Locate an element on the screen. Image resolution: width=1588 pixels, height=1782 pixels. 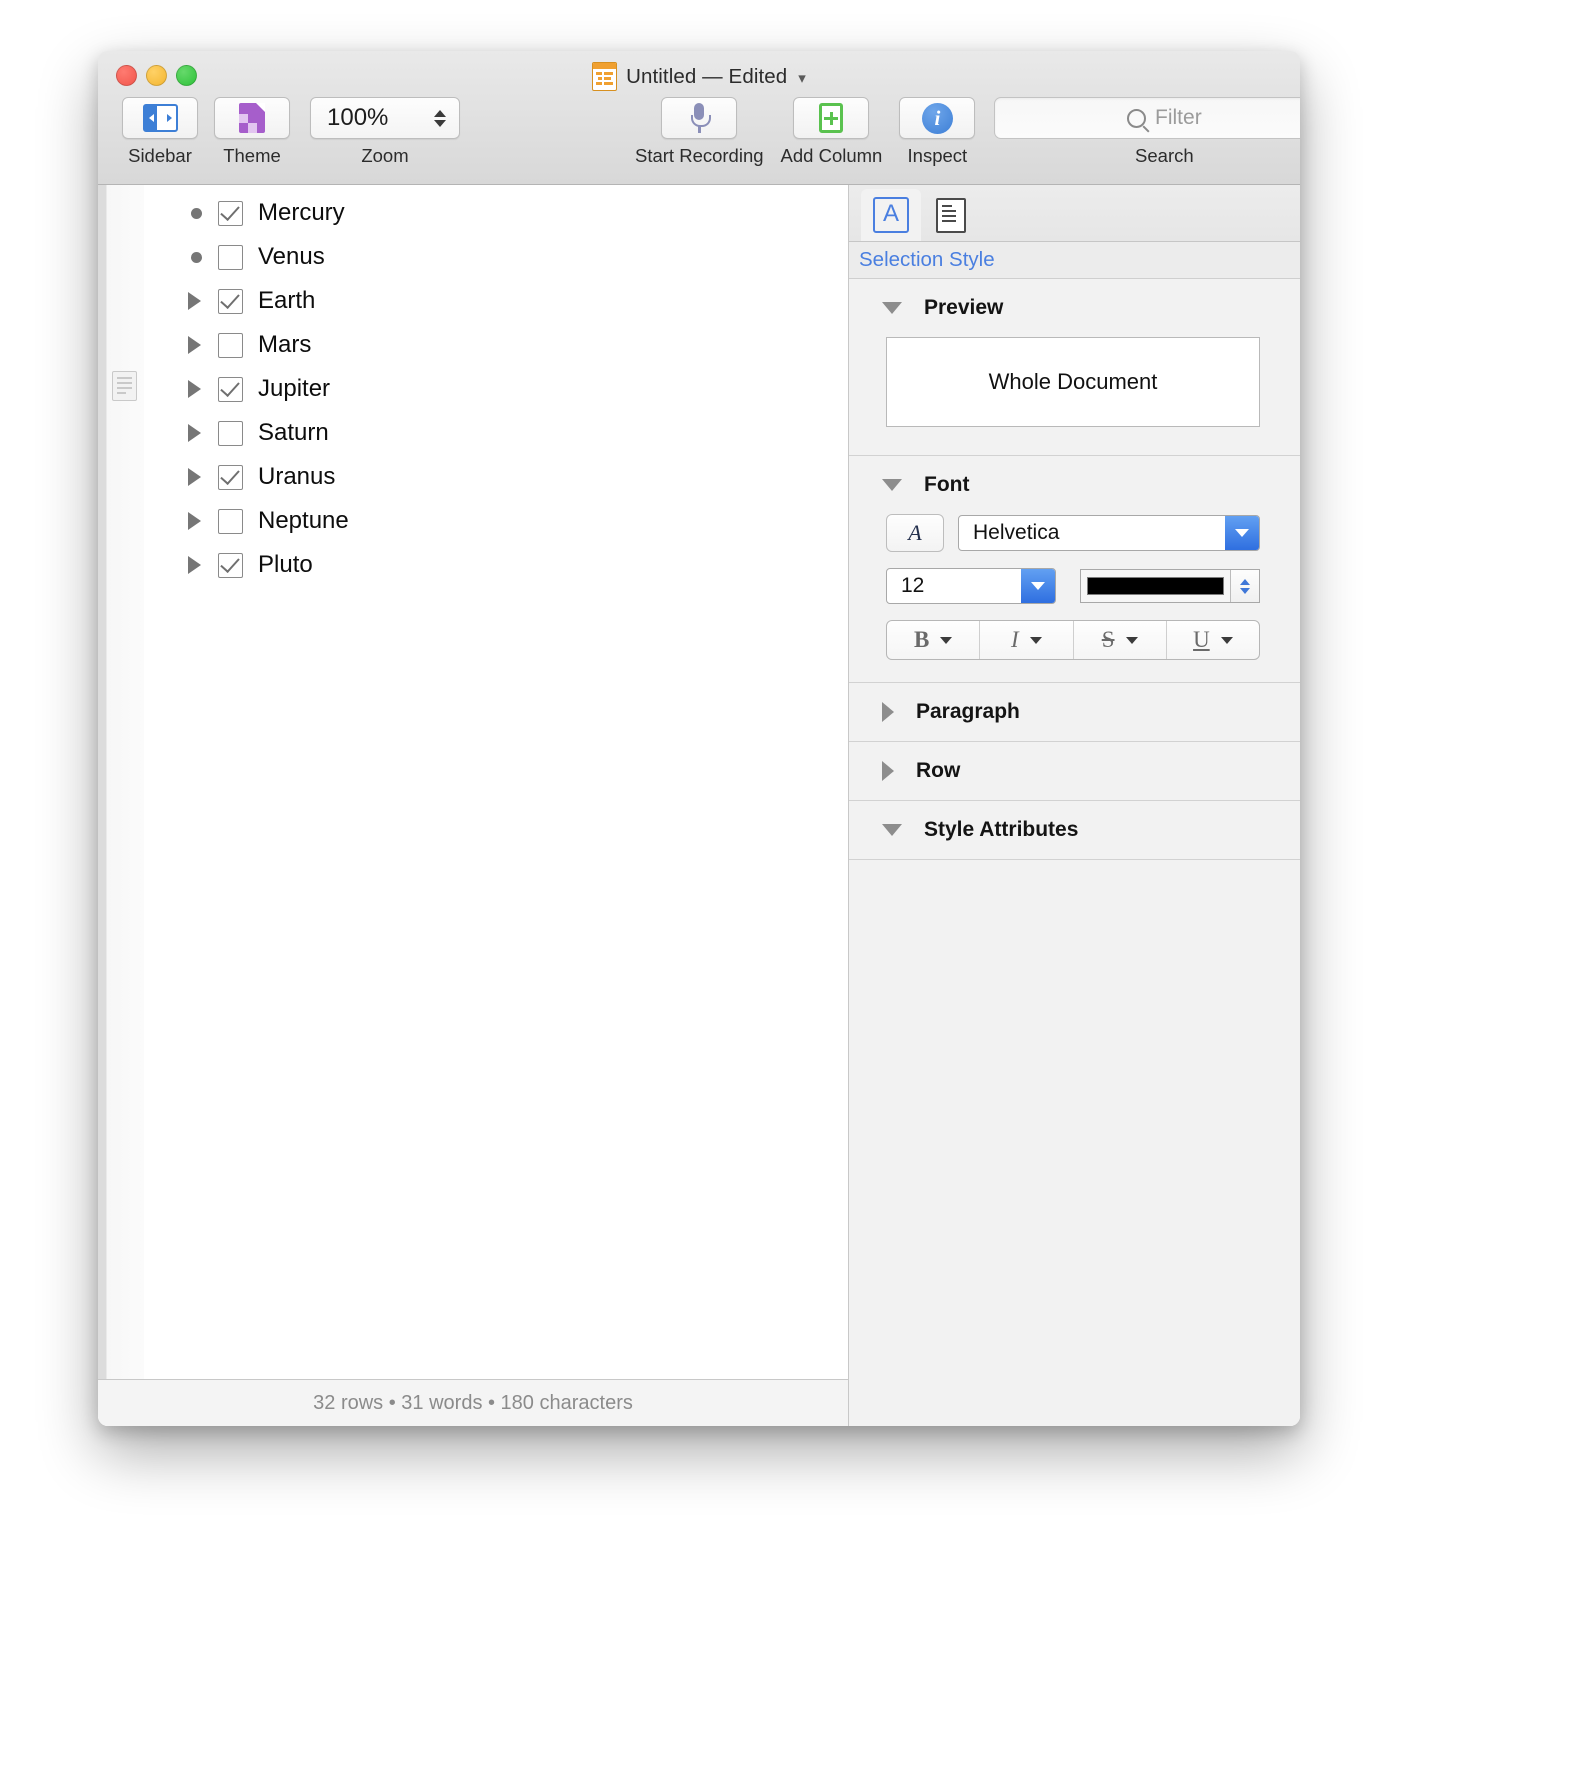
outline-row-label: Uranus is located at coordinates (297, 476).